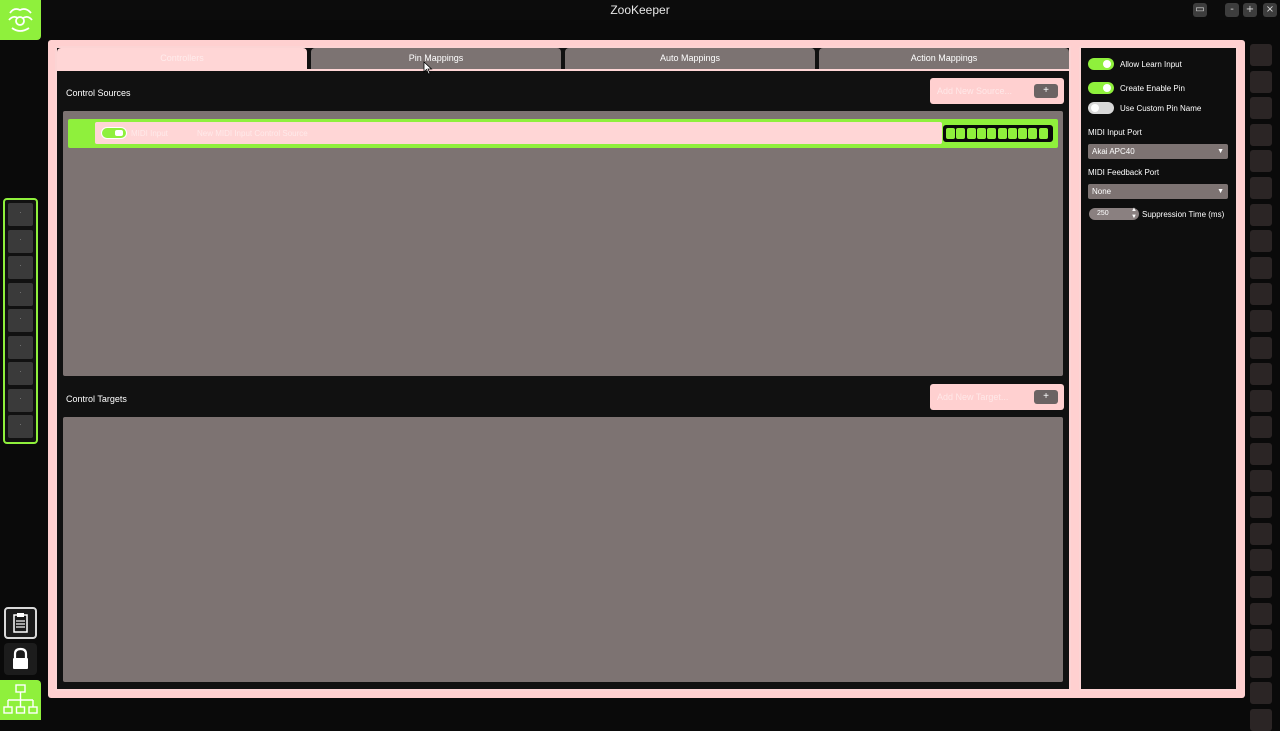 The width and height of the screenshot is (1280, 731). I want to click on create-enable-pin-toggle, so click(1101, 88).